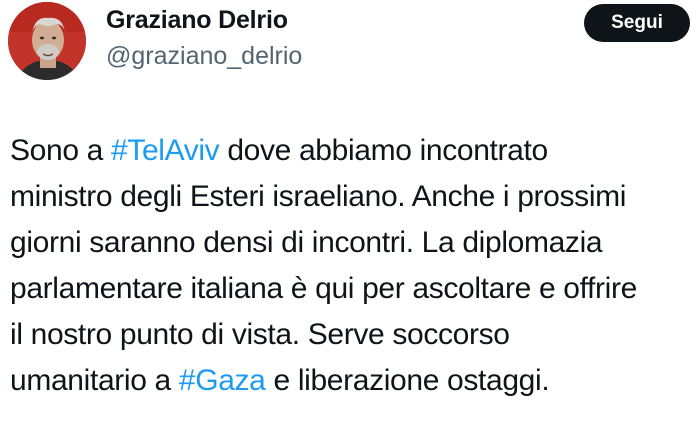  I want to click on tweet-text-segment: dove abbiamo incontrato, so click(383, 150).